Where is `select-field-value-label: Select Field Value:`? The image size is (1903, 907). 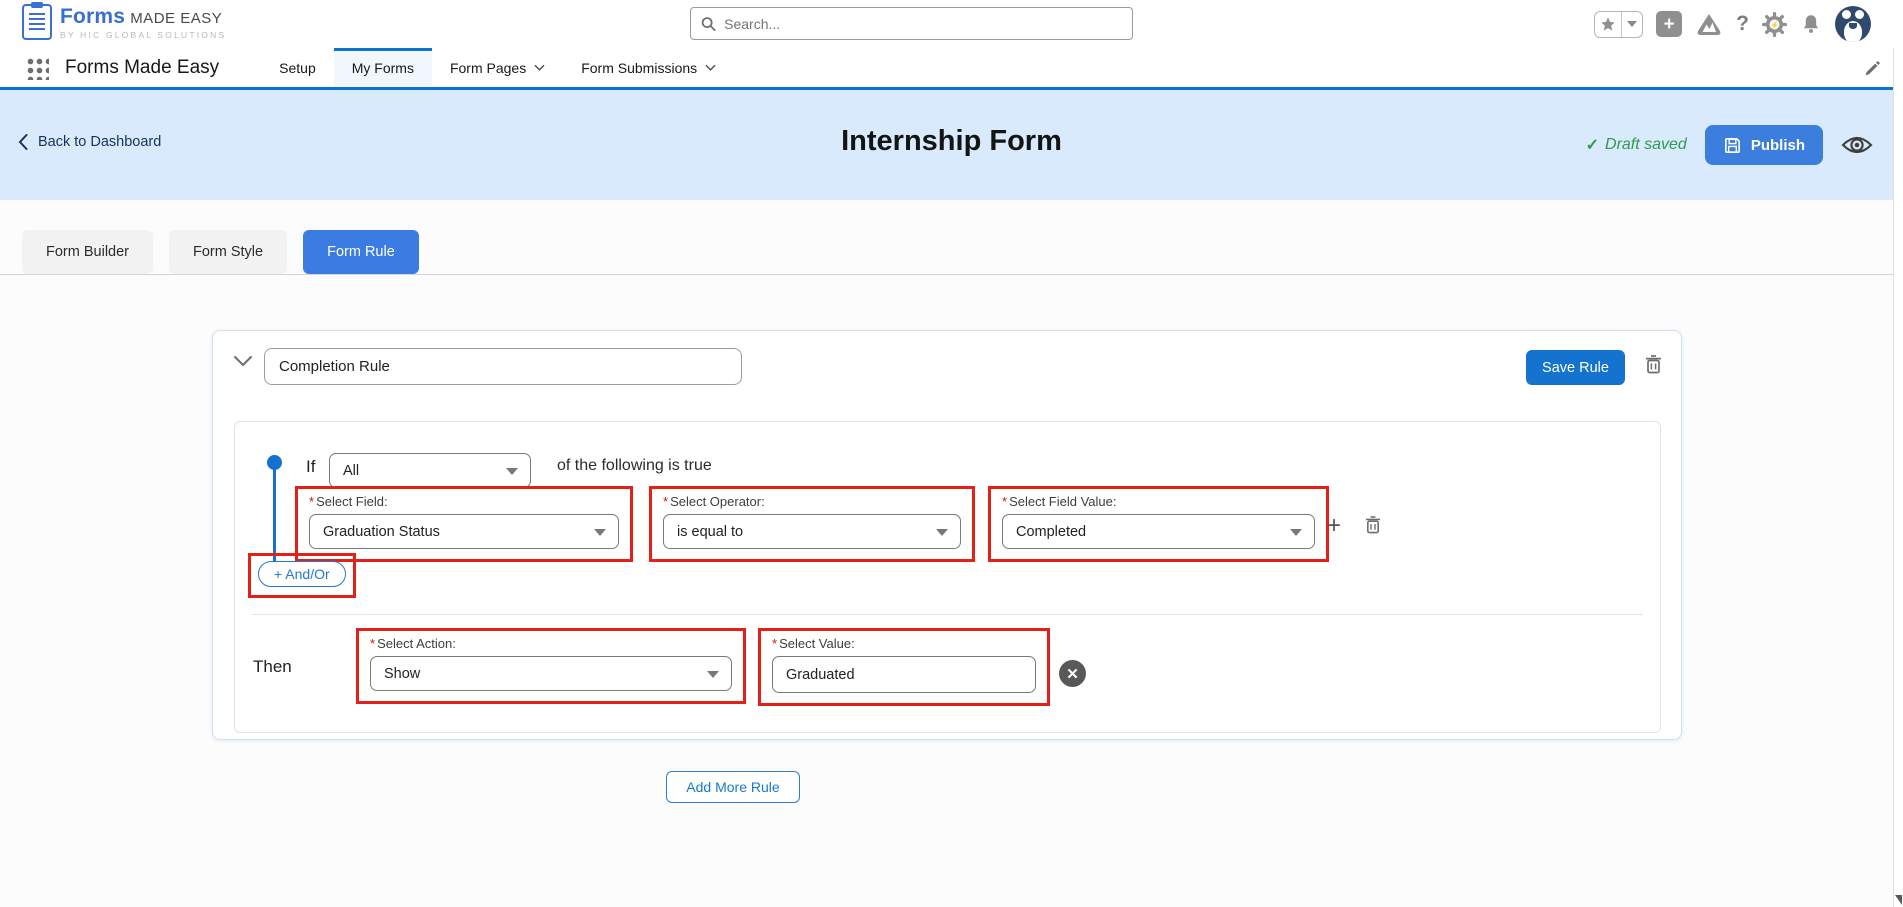 select-field-value-label: Select Field Value: is located at coordinates (1063, 501).